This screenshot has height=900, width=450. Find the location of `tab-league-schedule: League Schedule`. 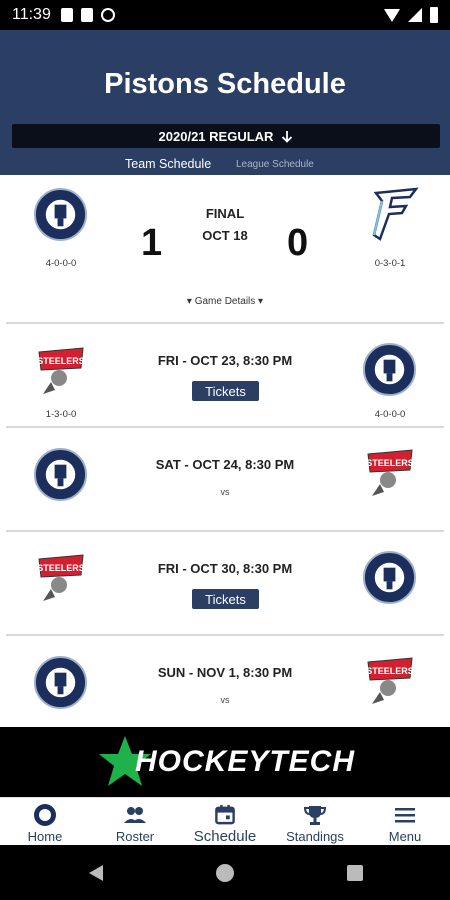

tab-league-schedule: League Schedule is located at coordinates (275, 164).